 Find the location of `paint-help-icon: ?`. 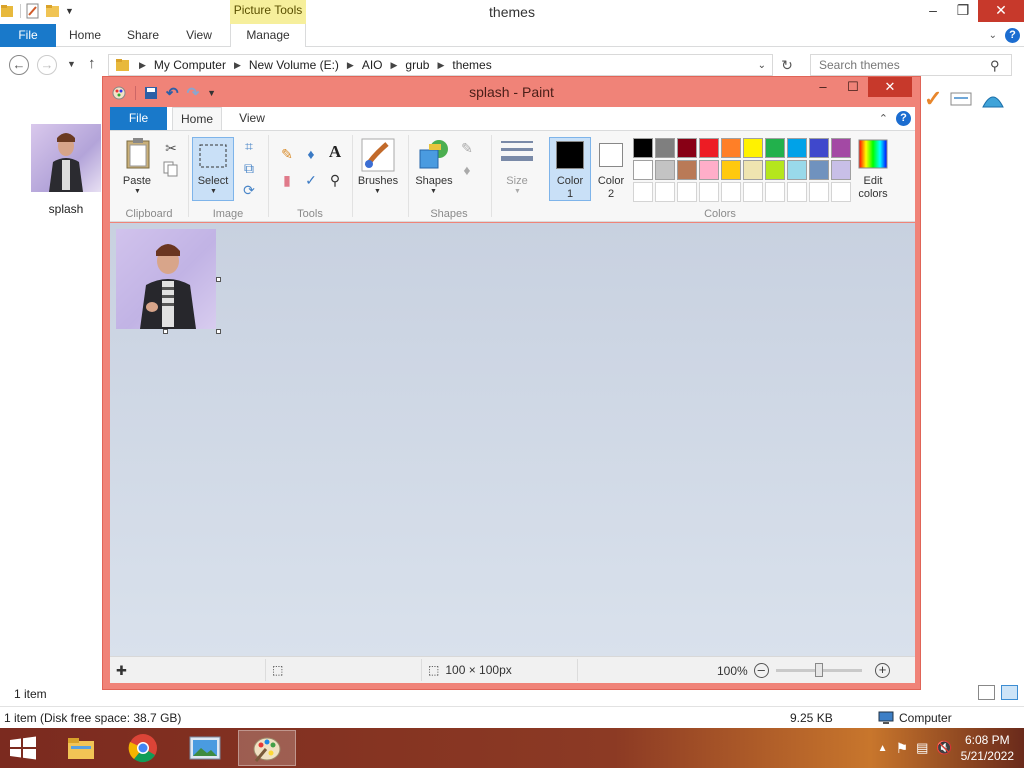

paint-help-icon: ? is located at coordinates (903, 118).